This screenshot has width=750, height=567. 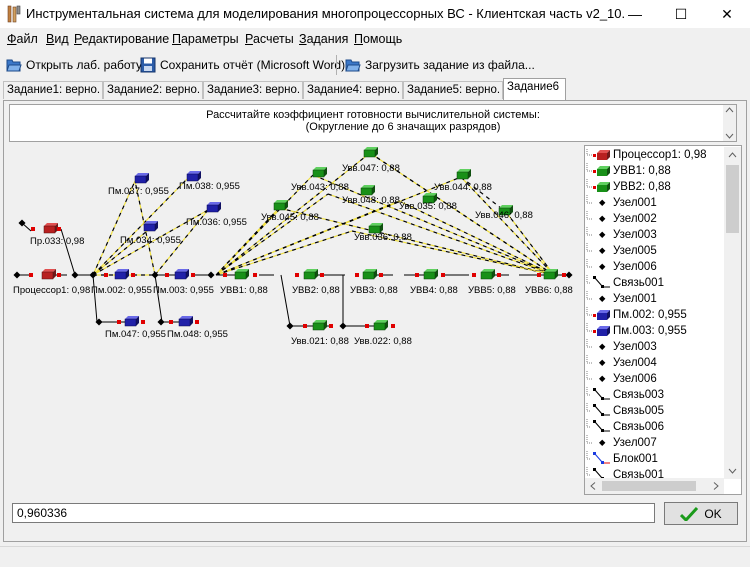 I want to click on label-processor1: Процессор1: 0,98, so click(x=51, y=290).